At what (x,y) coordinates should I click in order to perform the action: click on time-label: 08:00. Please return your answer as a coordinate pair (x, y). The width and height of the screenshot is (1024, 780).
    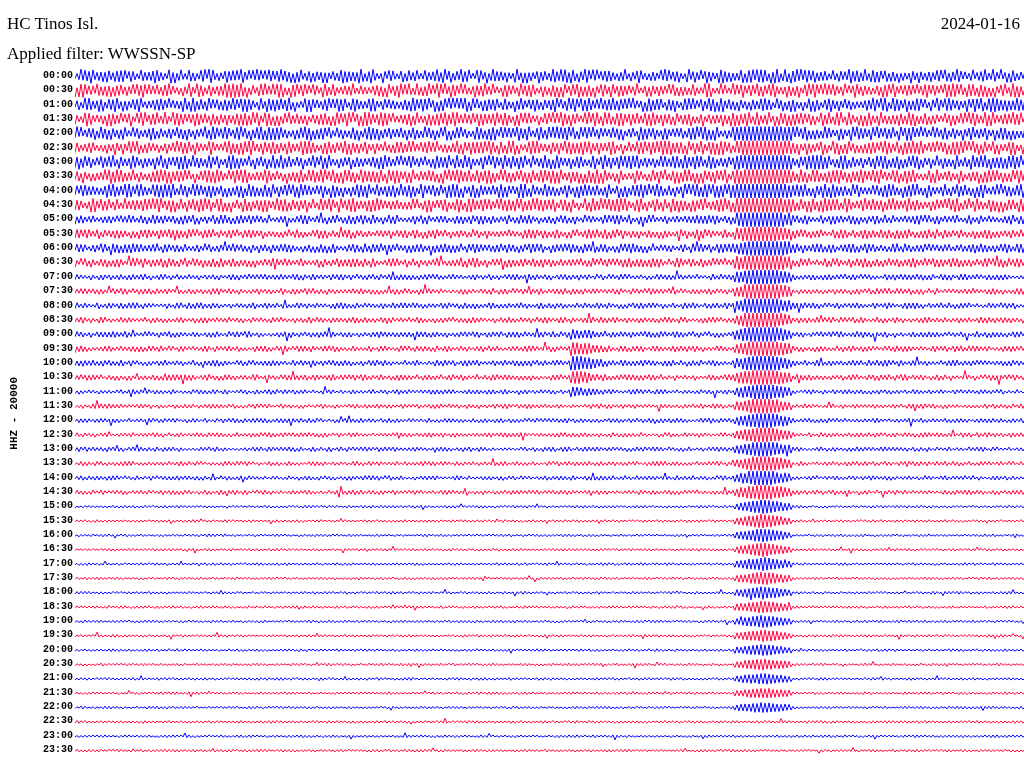
    Looking at the image, I should click on (57, 305).